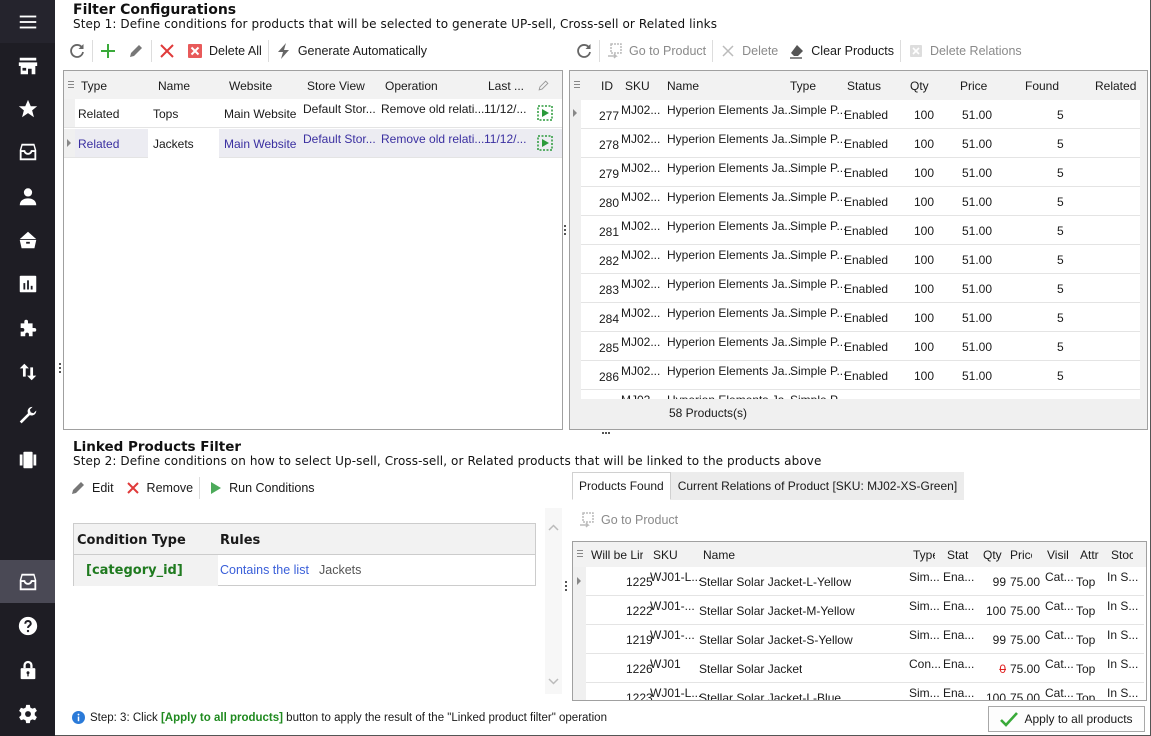  Describe the element at coordinates (264, 570) in the screenshot. I see `rule-operator-link: Contains the list` at that location.